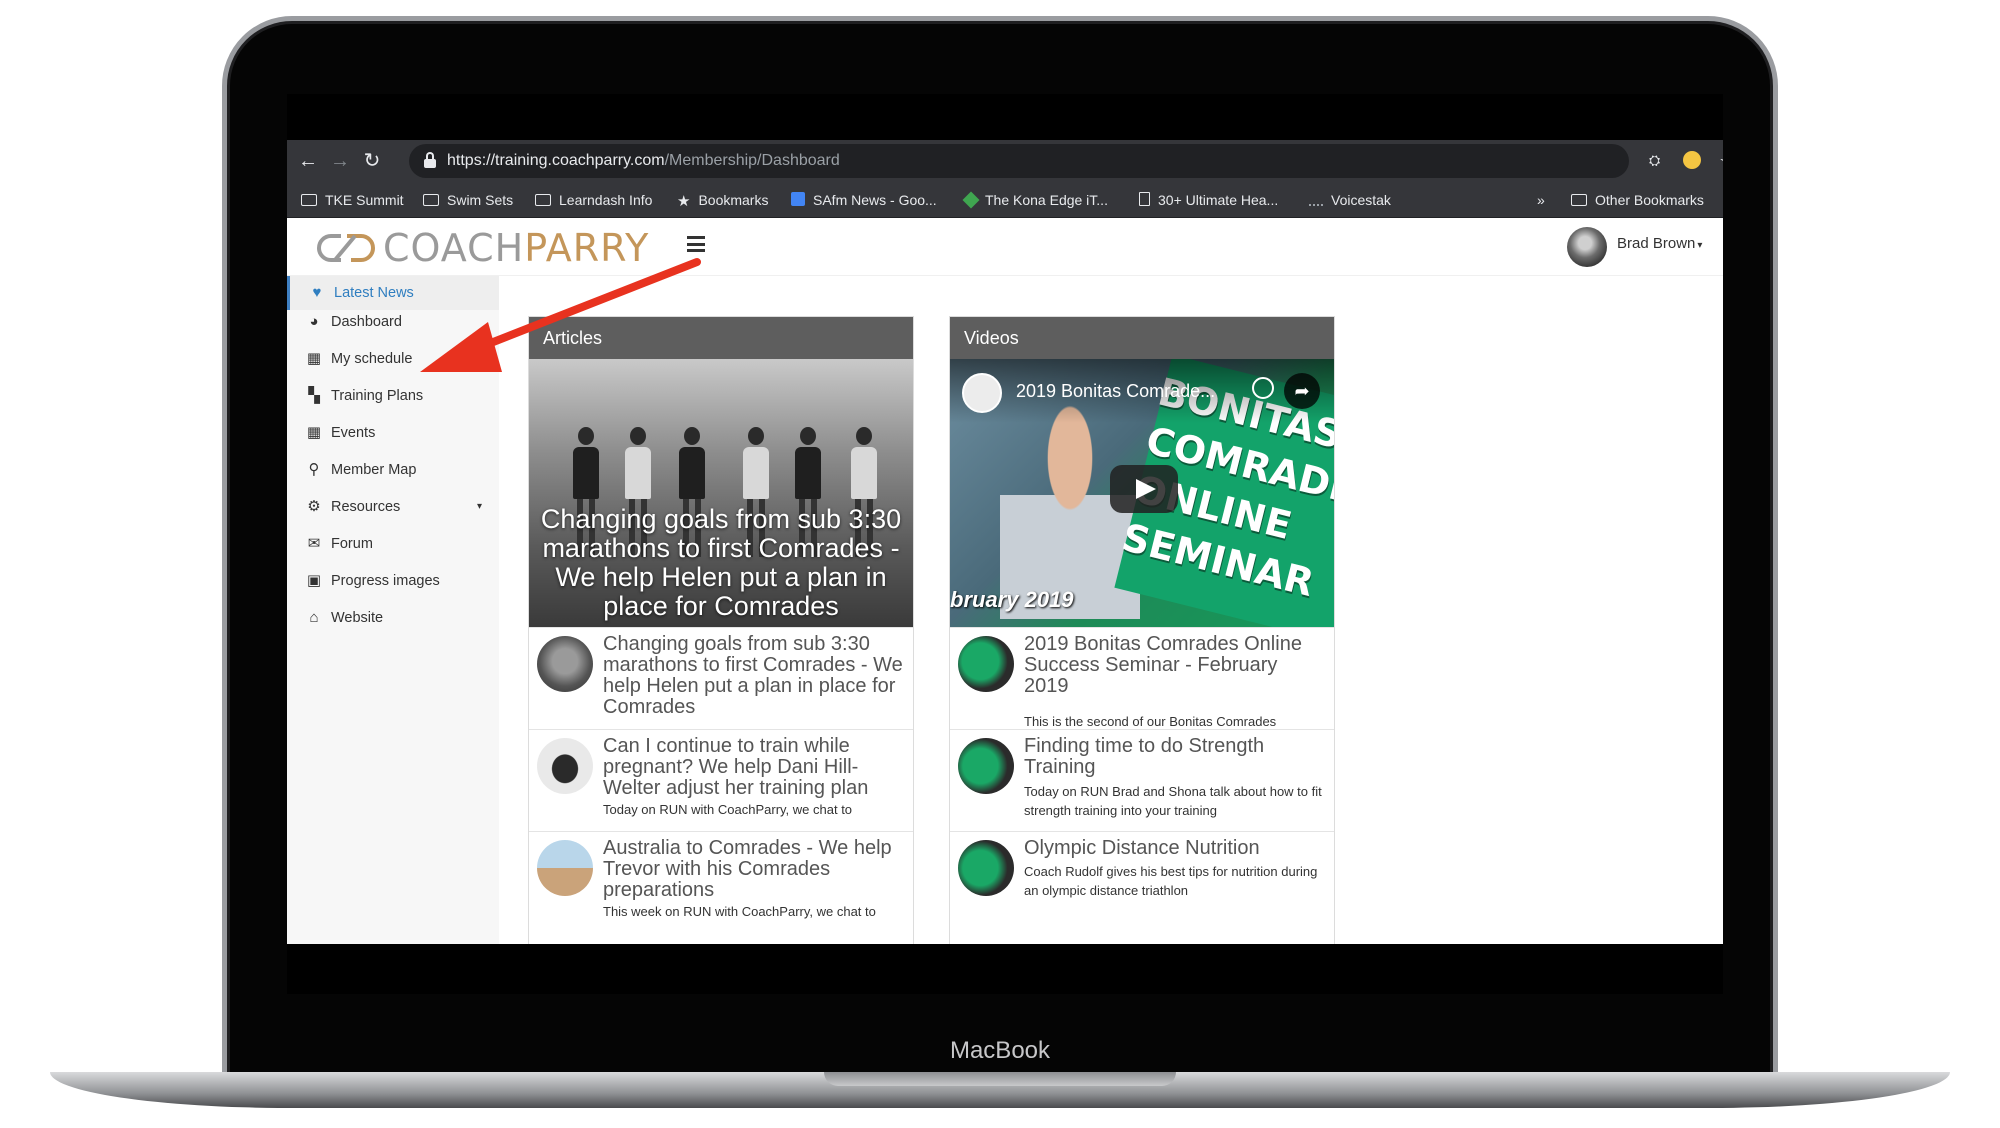  Describe the element at coordinates (314, 506) in the screenshot. I see `cogs-icon: ⚙` at that location.